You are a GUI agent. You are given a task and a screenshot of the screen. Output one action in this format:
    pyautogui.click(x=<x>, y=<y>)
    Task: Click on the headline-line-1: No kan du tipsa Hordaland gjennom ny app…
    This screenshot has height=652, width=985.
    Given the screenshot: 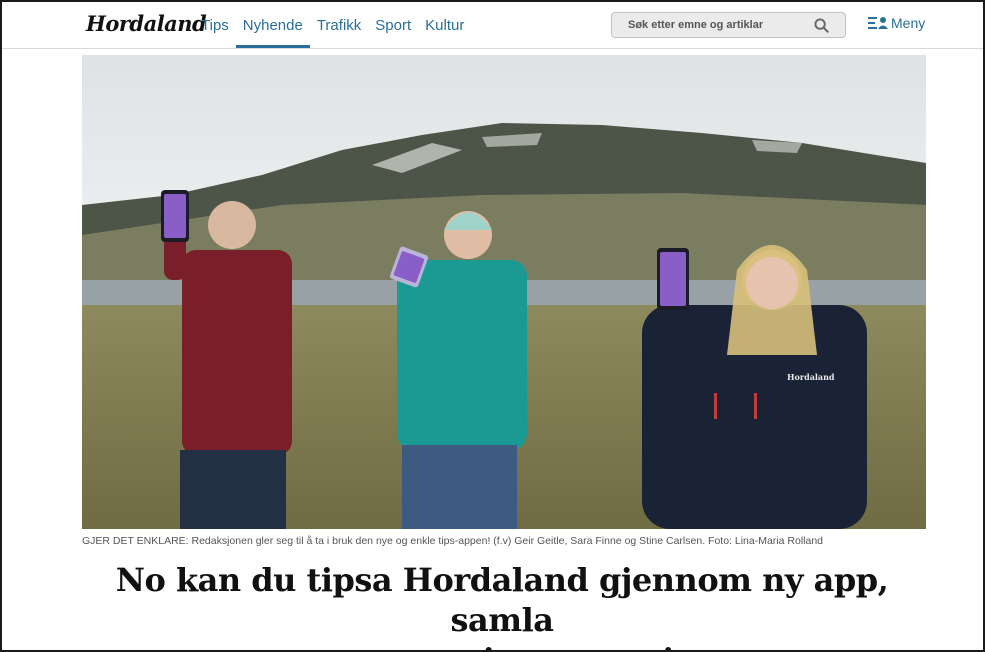 What is the action you would take?
    pyautogui.click(x=502, y=600)
    